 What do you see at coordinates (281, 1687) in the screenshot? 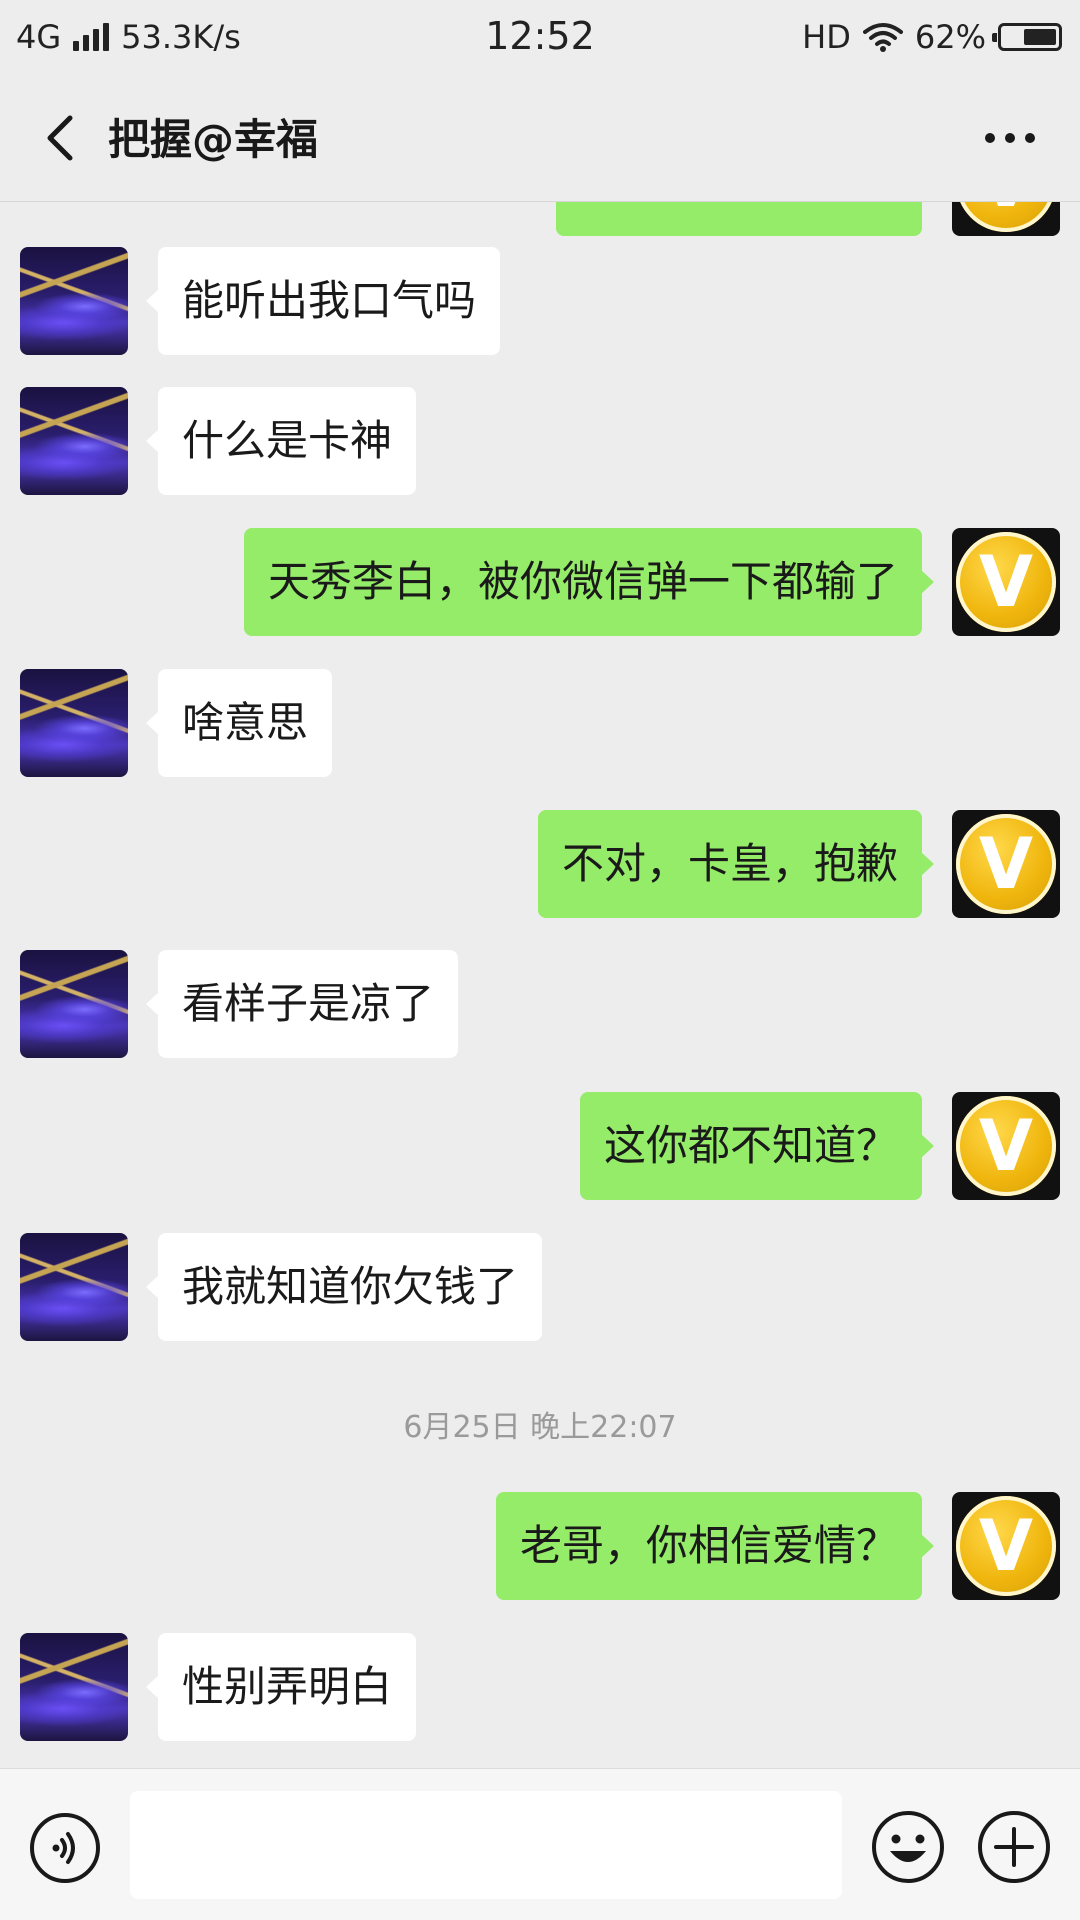
I see `message-bubble: 性别弄明白` at bounding box center [281, 1687].